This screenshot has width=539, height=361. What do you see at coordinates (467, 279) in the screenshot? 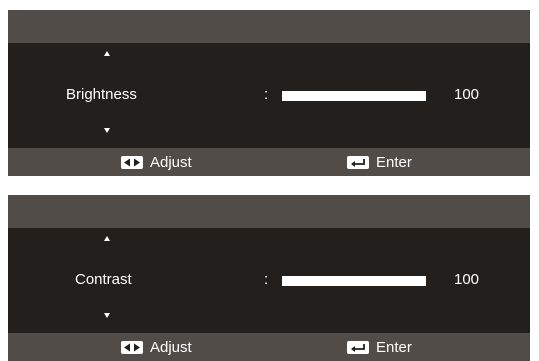
I see `contrast-value: 100` at bounding box center [467, 279].